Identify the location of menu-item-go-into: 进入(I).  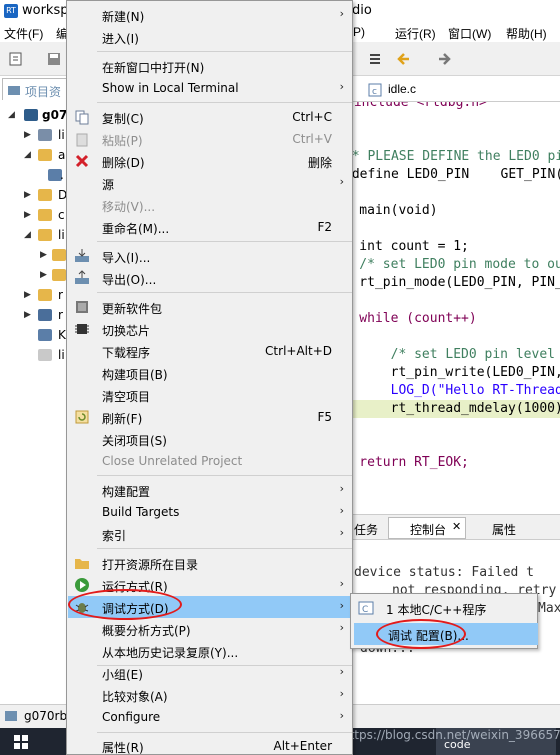
(210, 37).